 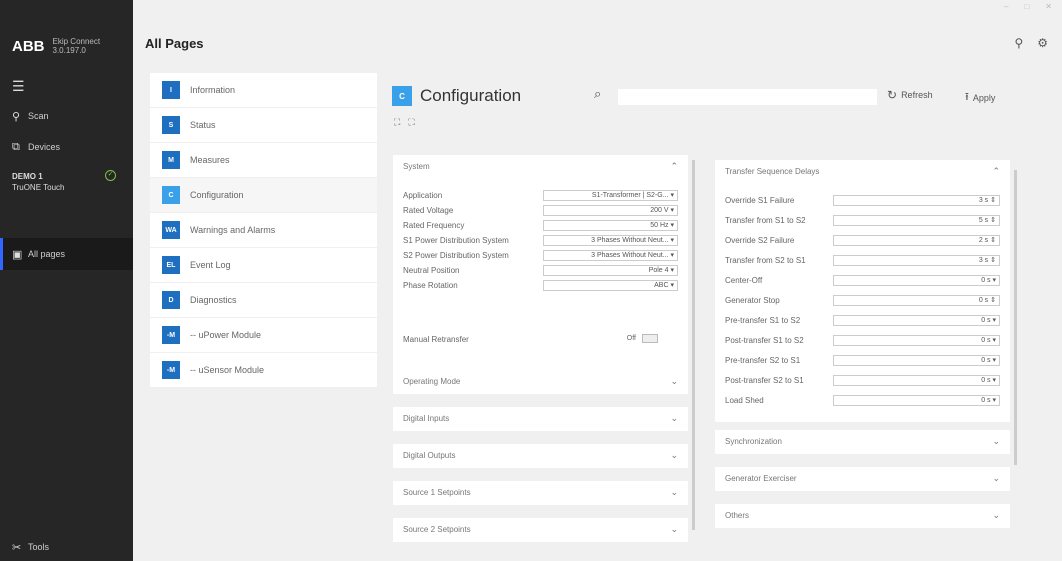 I want to click on collapsed-section: Others ⌄, so click(x=862, y=516).